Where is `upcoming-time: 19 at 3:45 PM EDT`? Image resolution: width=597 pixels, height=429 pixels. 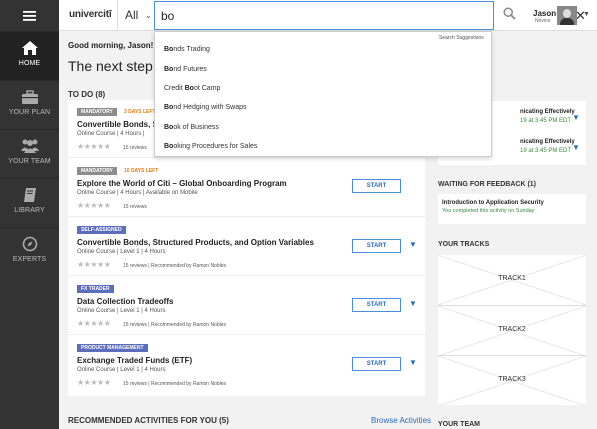
upcoming-time: 19 at 3:45 PM EDT is located at coordinates (546, 121).